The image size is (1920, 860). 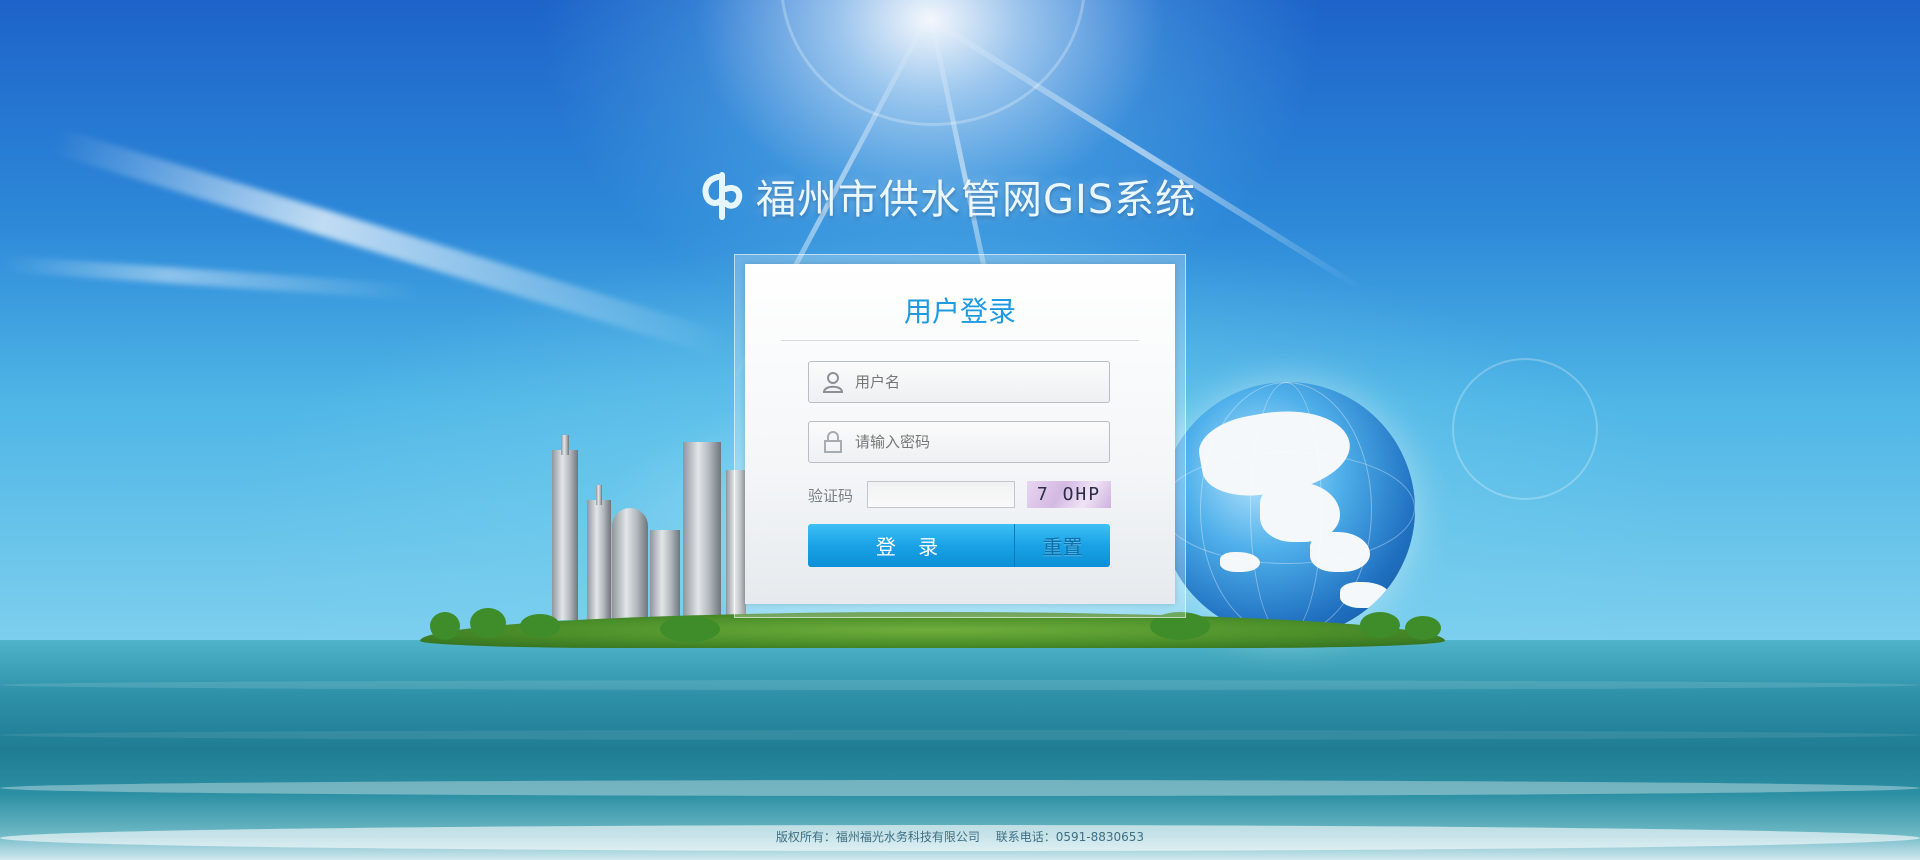 I want to click on lens-flare, so click(x=1525, y=429).